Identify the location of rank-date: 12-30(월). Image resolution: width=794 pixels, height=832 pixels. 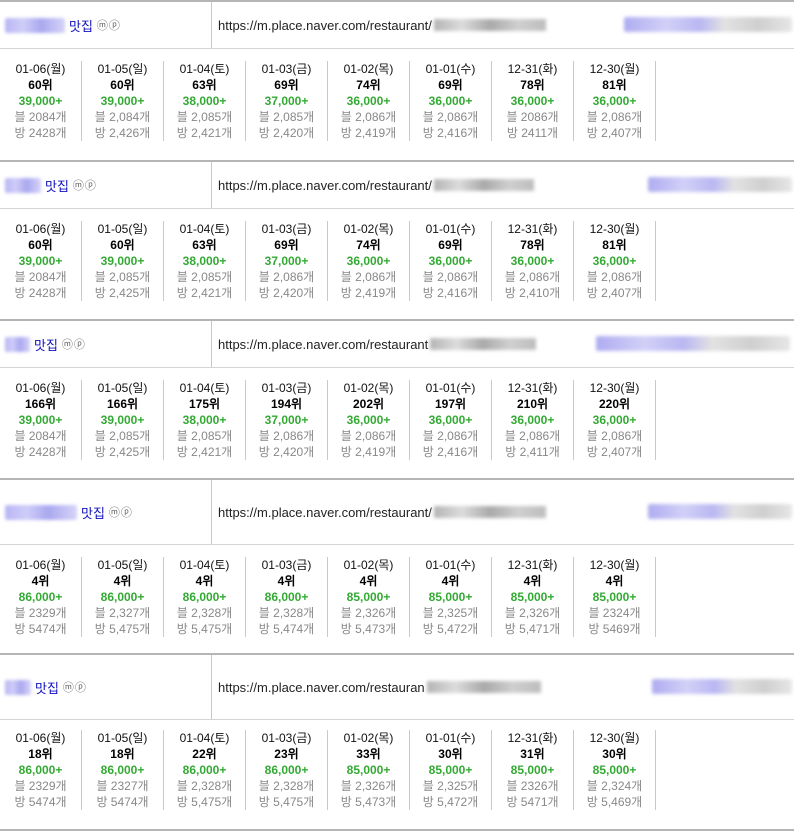
(614, 738).